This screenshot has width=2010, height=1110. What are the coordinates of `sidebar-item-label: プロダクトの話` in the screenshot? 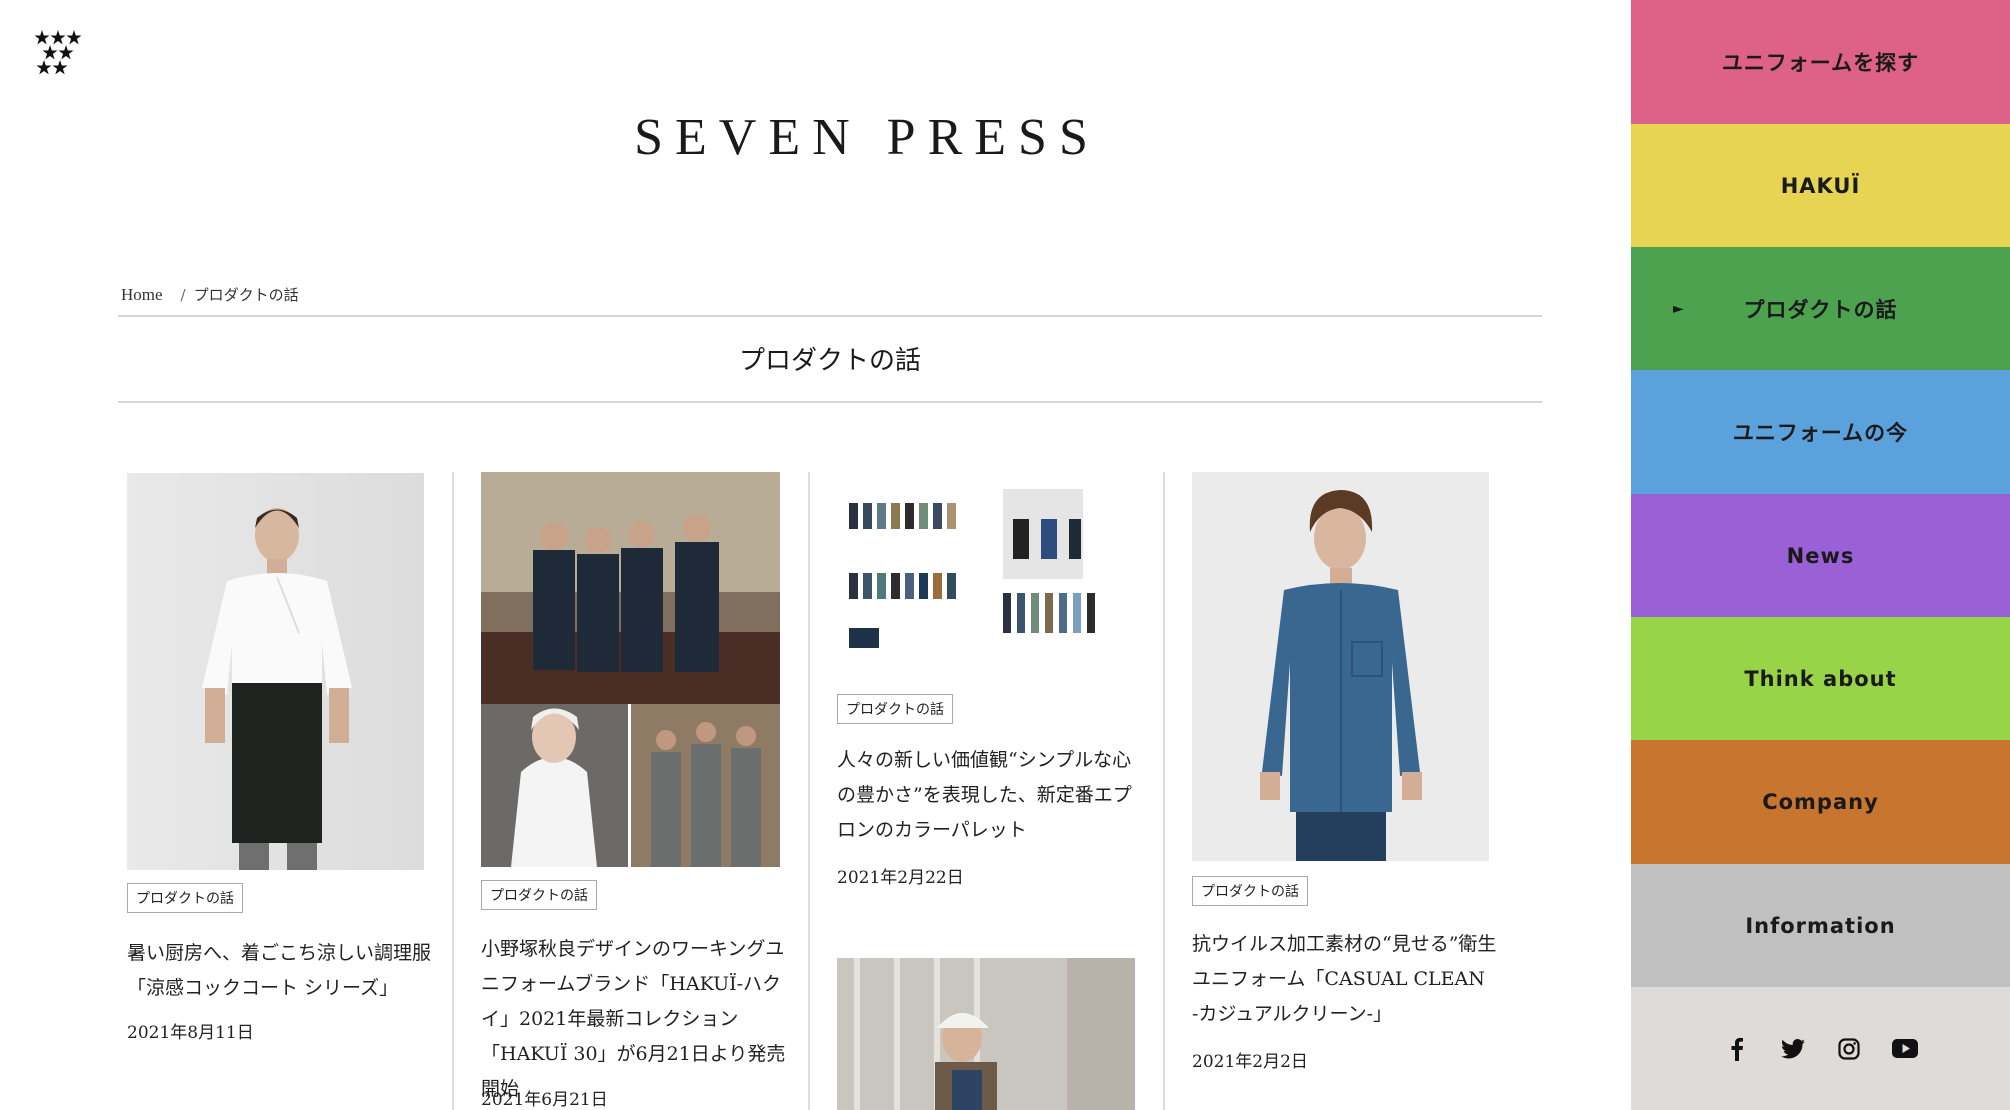 It's located at (1820, 310).